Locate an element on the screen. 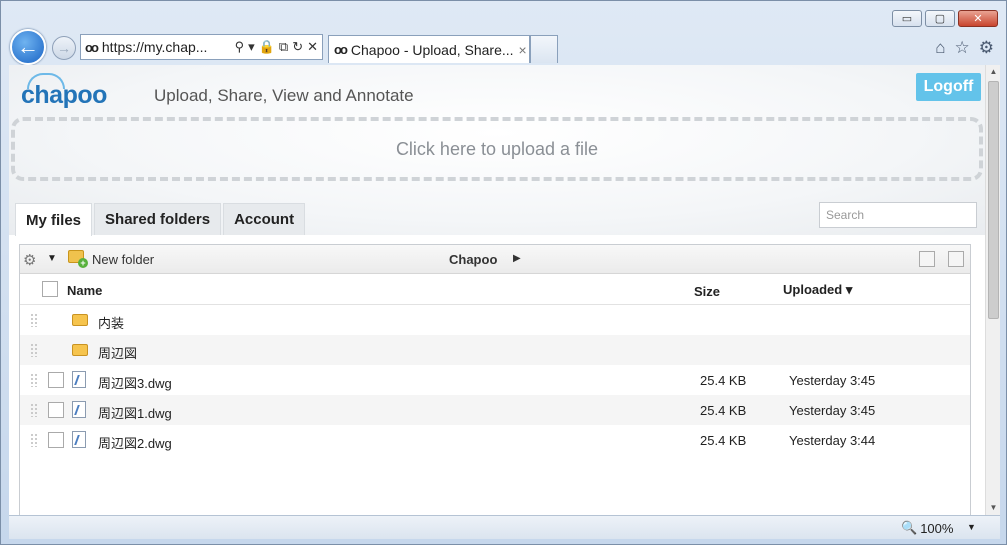 The height and width of the screenshot is (545, 1007). row-name: 周辺図1.dwg is located at coordinates (135, 412).